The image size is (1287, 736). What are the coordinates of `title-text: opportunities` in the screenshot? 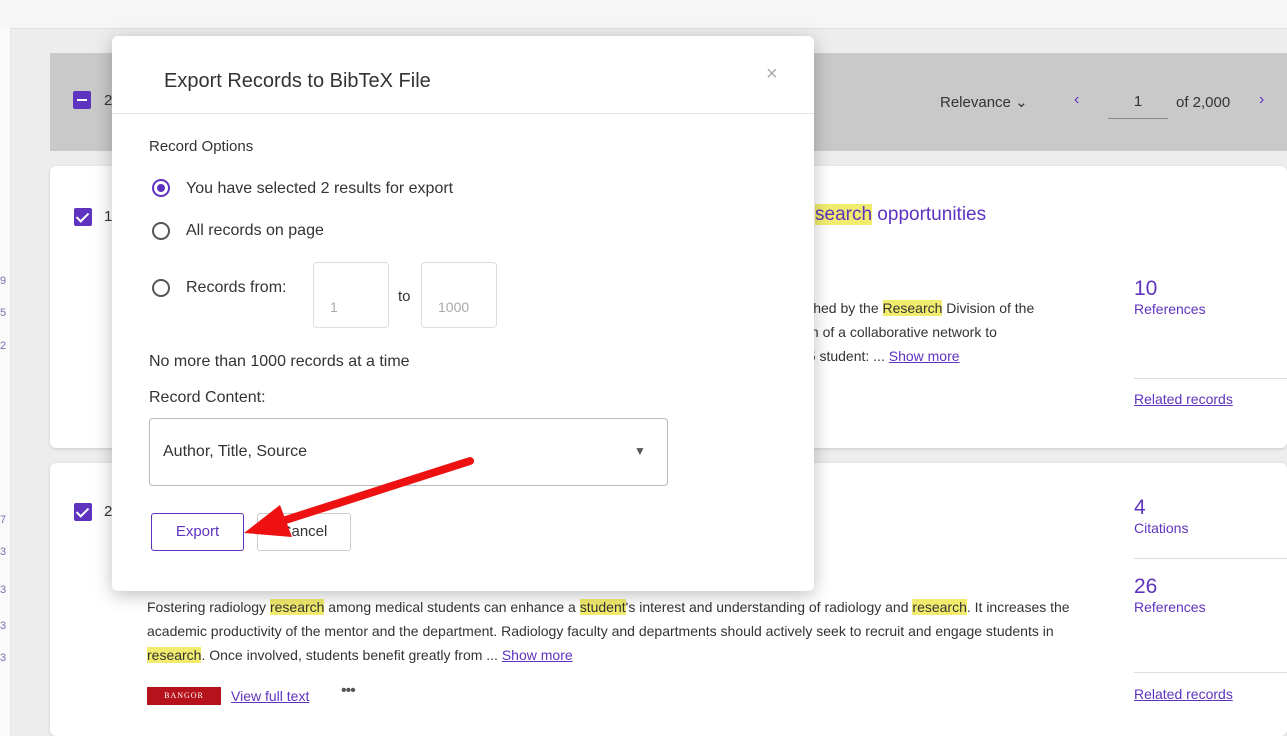 It's located at (929, 214).